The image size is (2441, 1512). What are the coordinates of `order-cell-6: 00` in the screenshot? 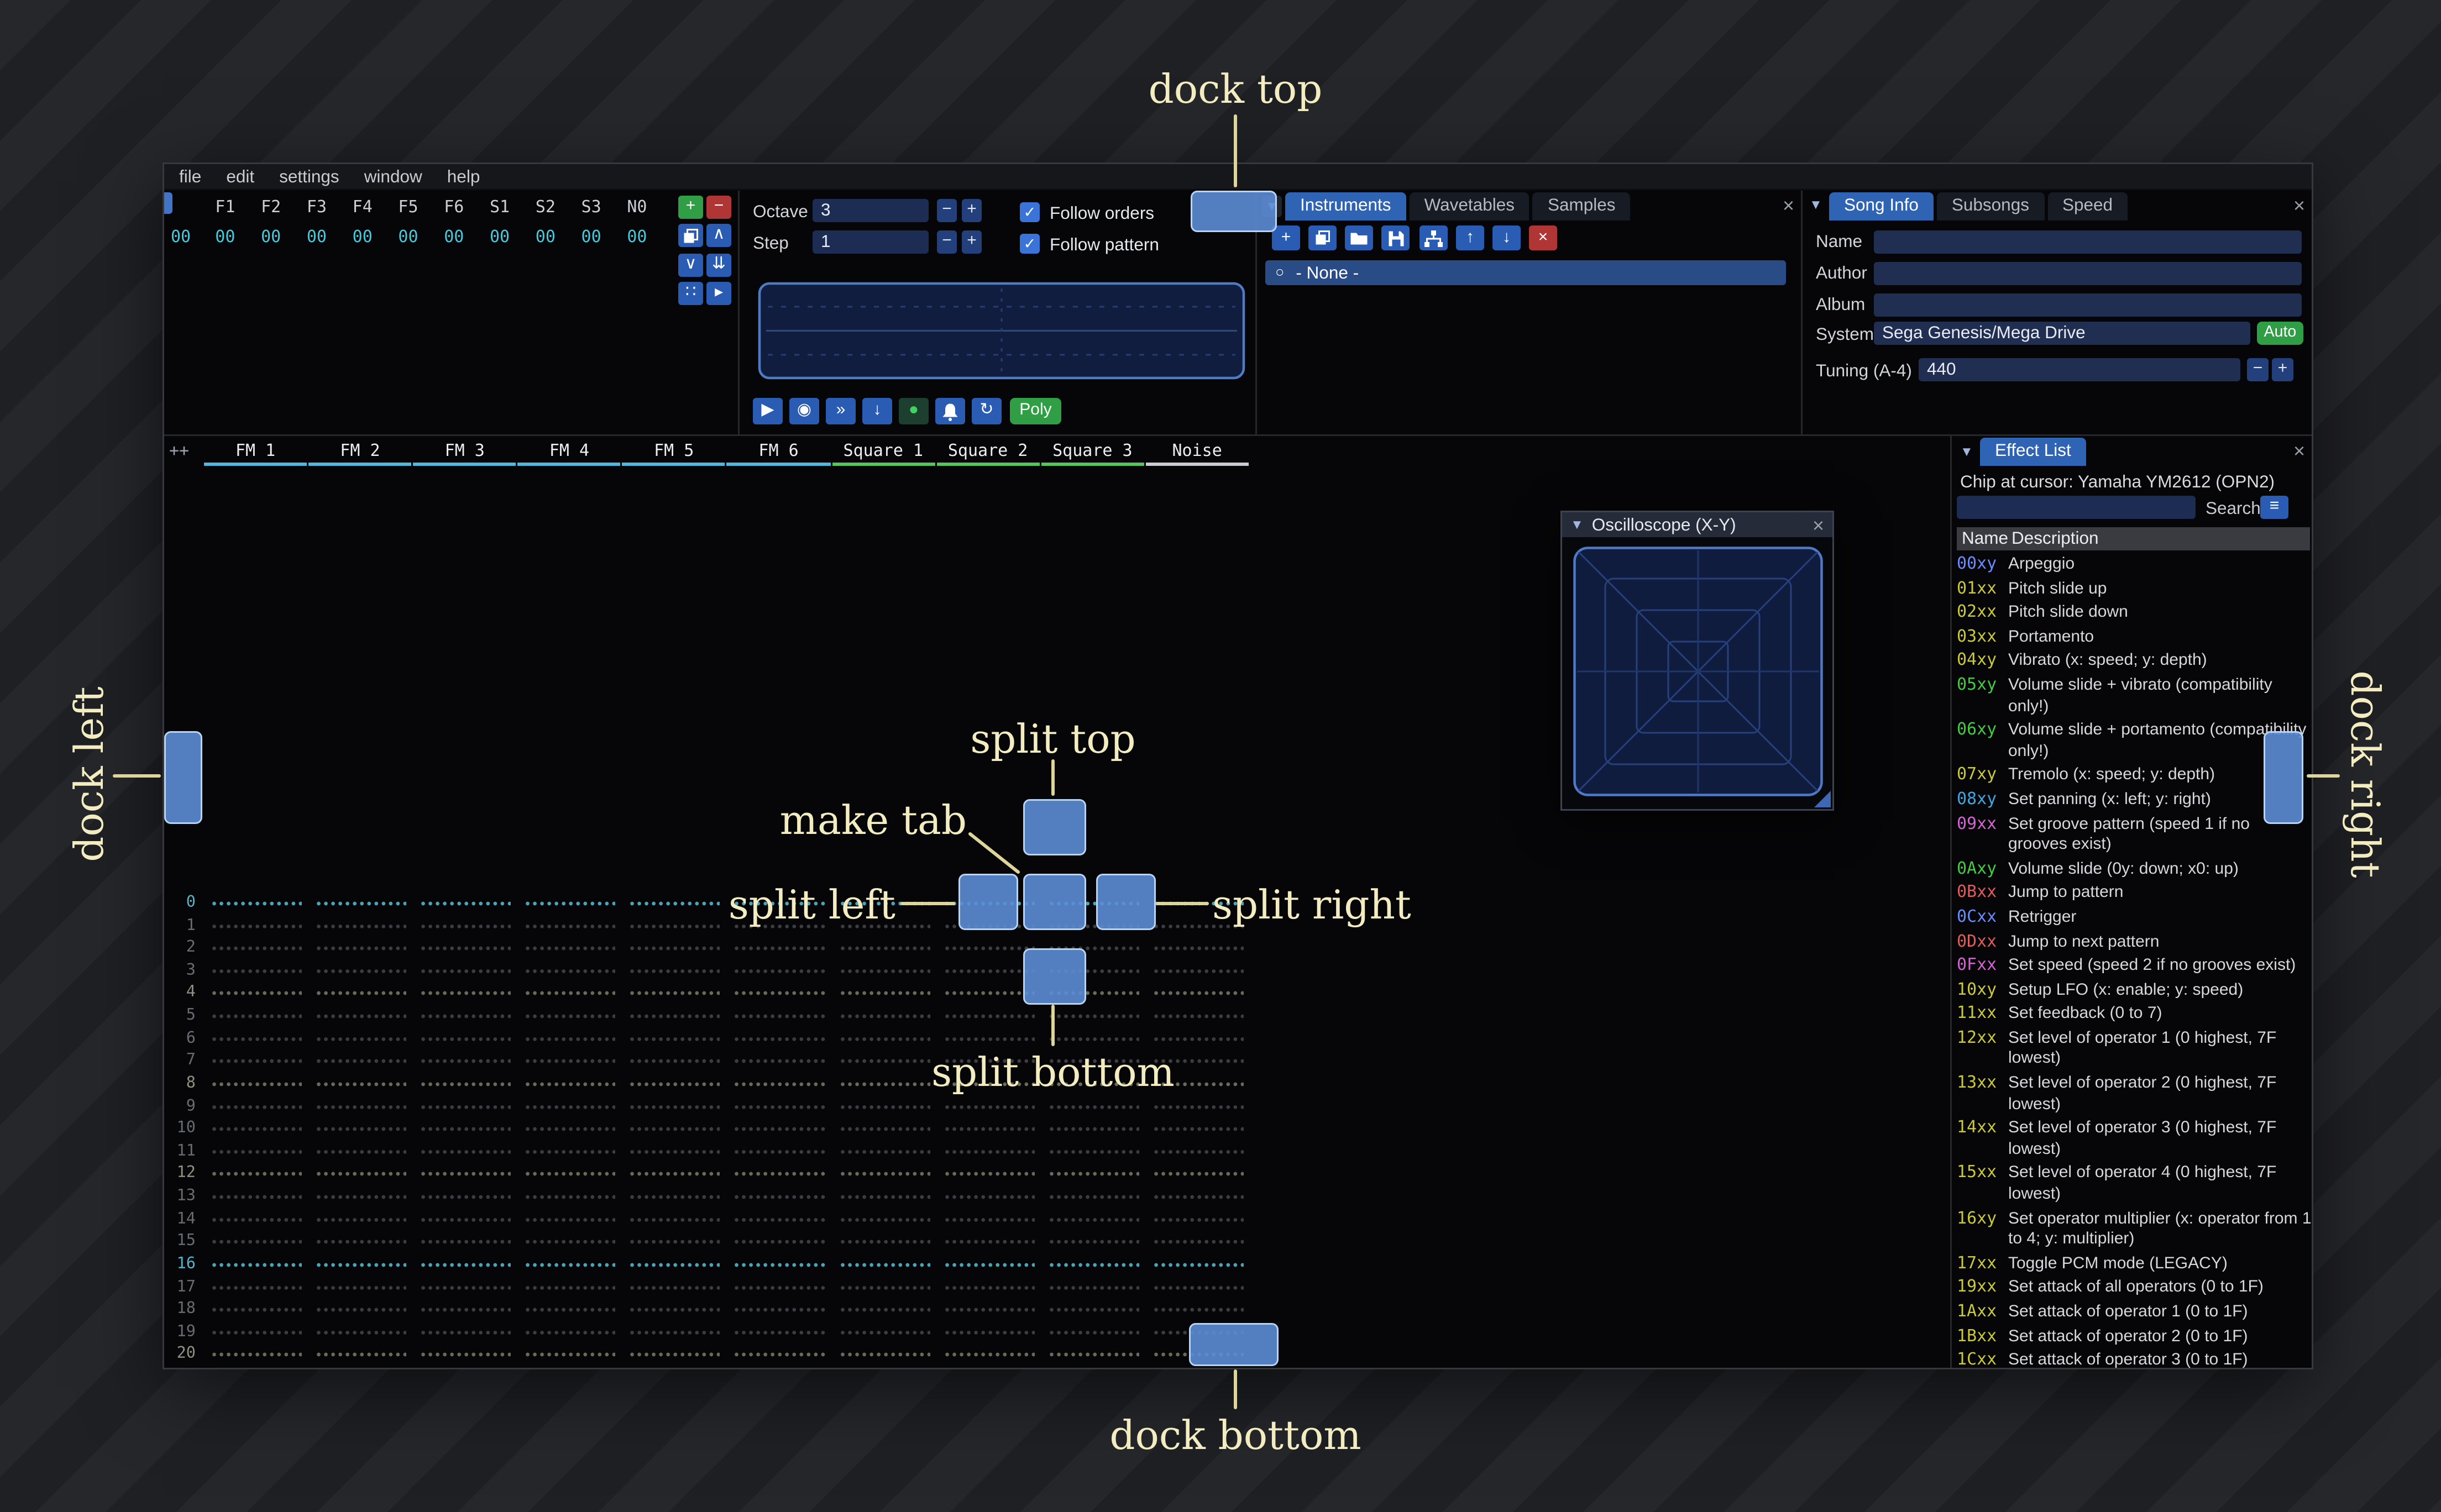 It's located at (500, 238).